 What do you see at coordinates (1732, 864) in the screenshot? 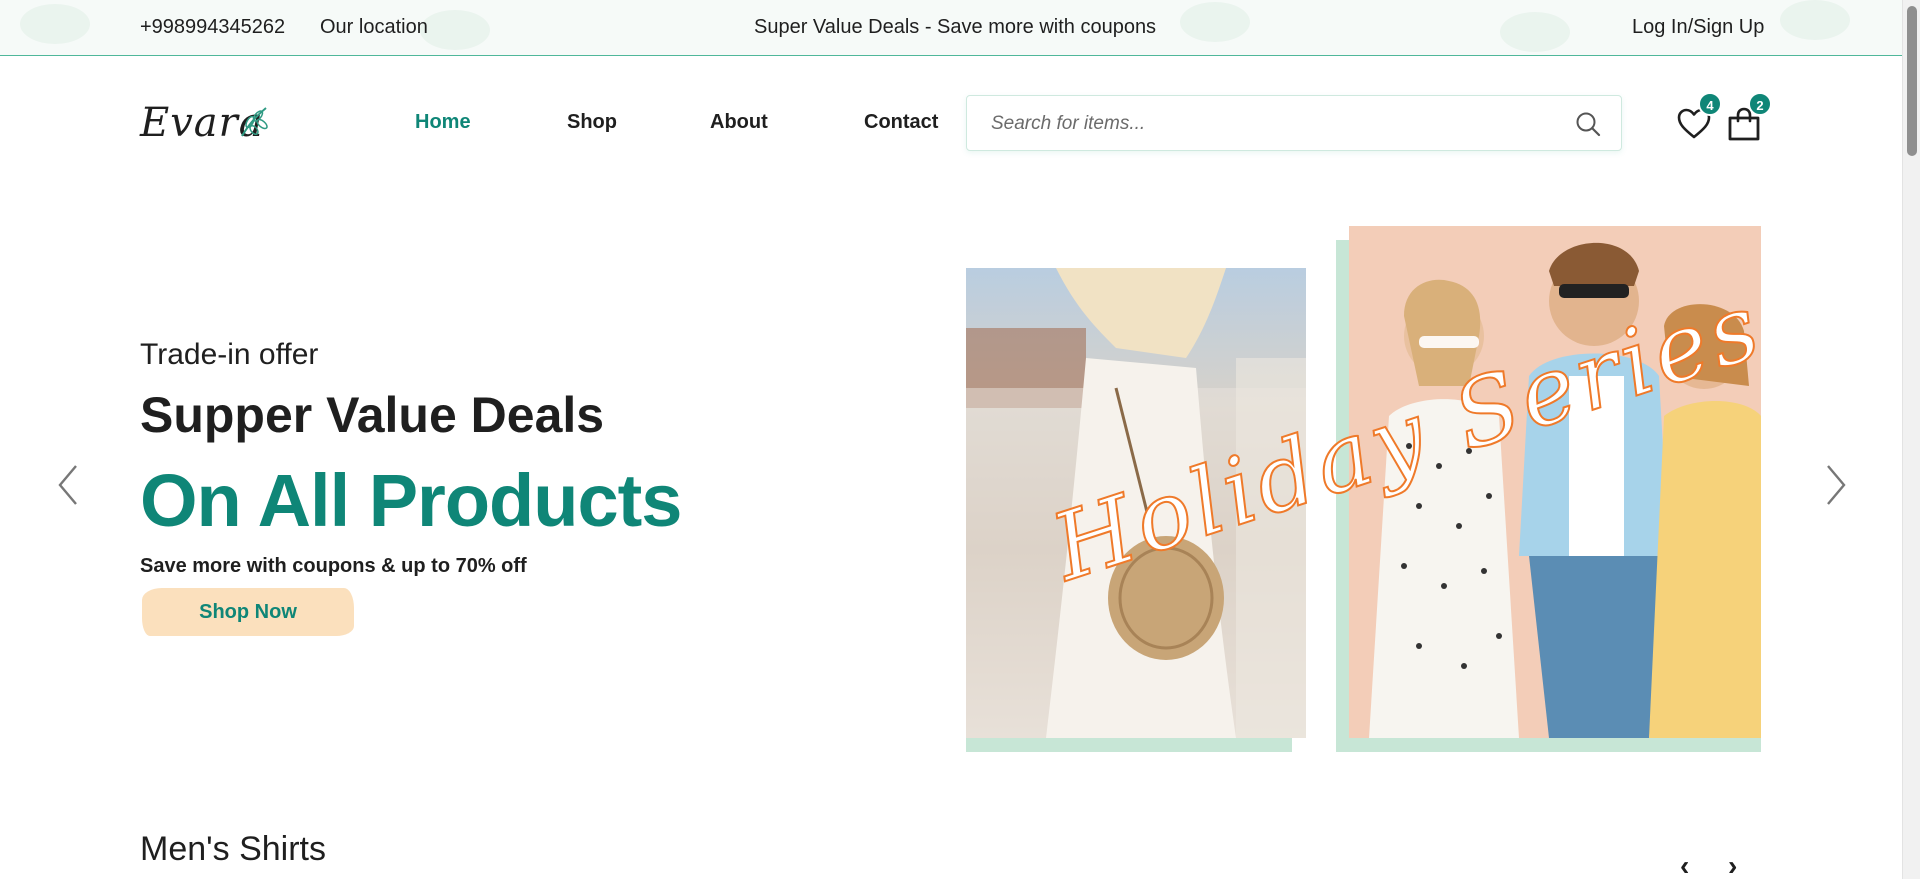
I see `section-next-button: ›` at bounding box center [1732, 864].